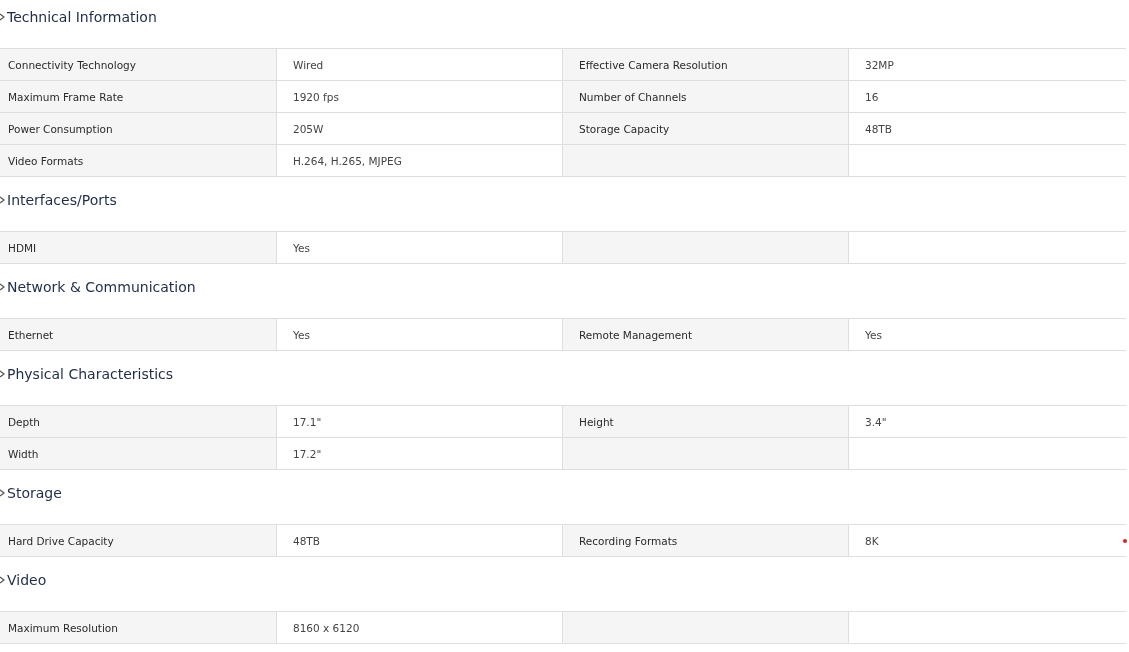  I want to click on section-heading: Physical Characteristics, so click(90, 374).